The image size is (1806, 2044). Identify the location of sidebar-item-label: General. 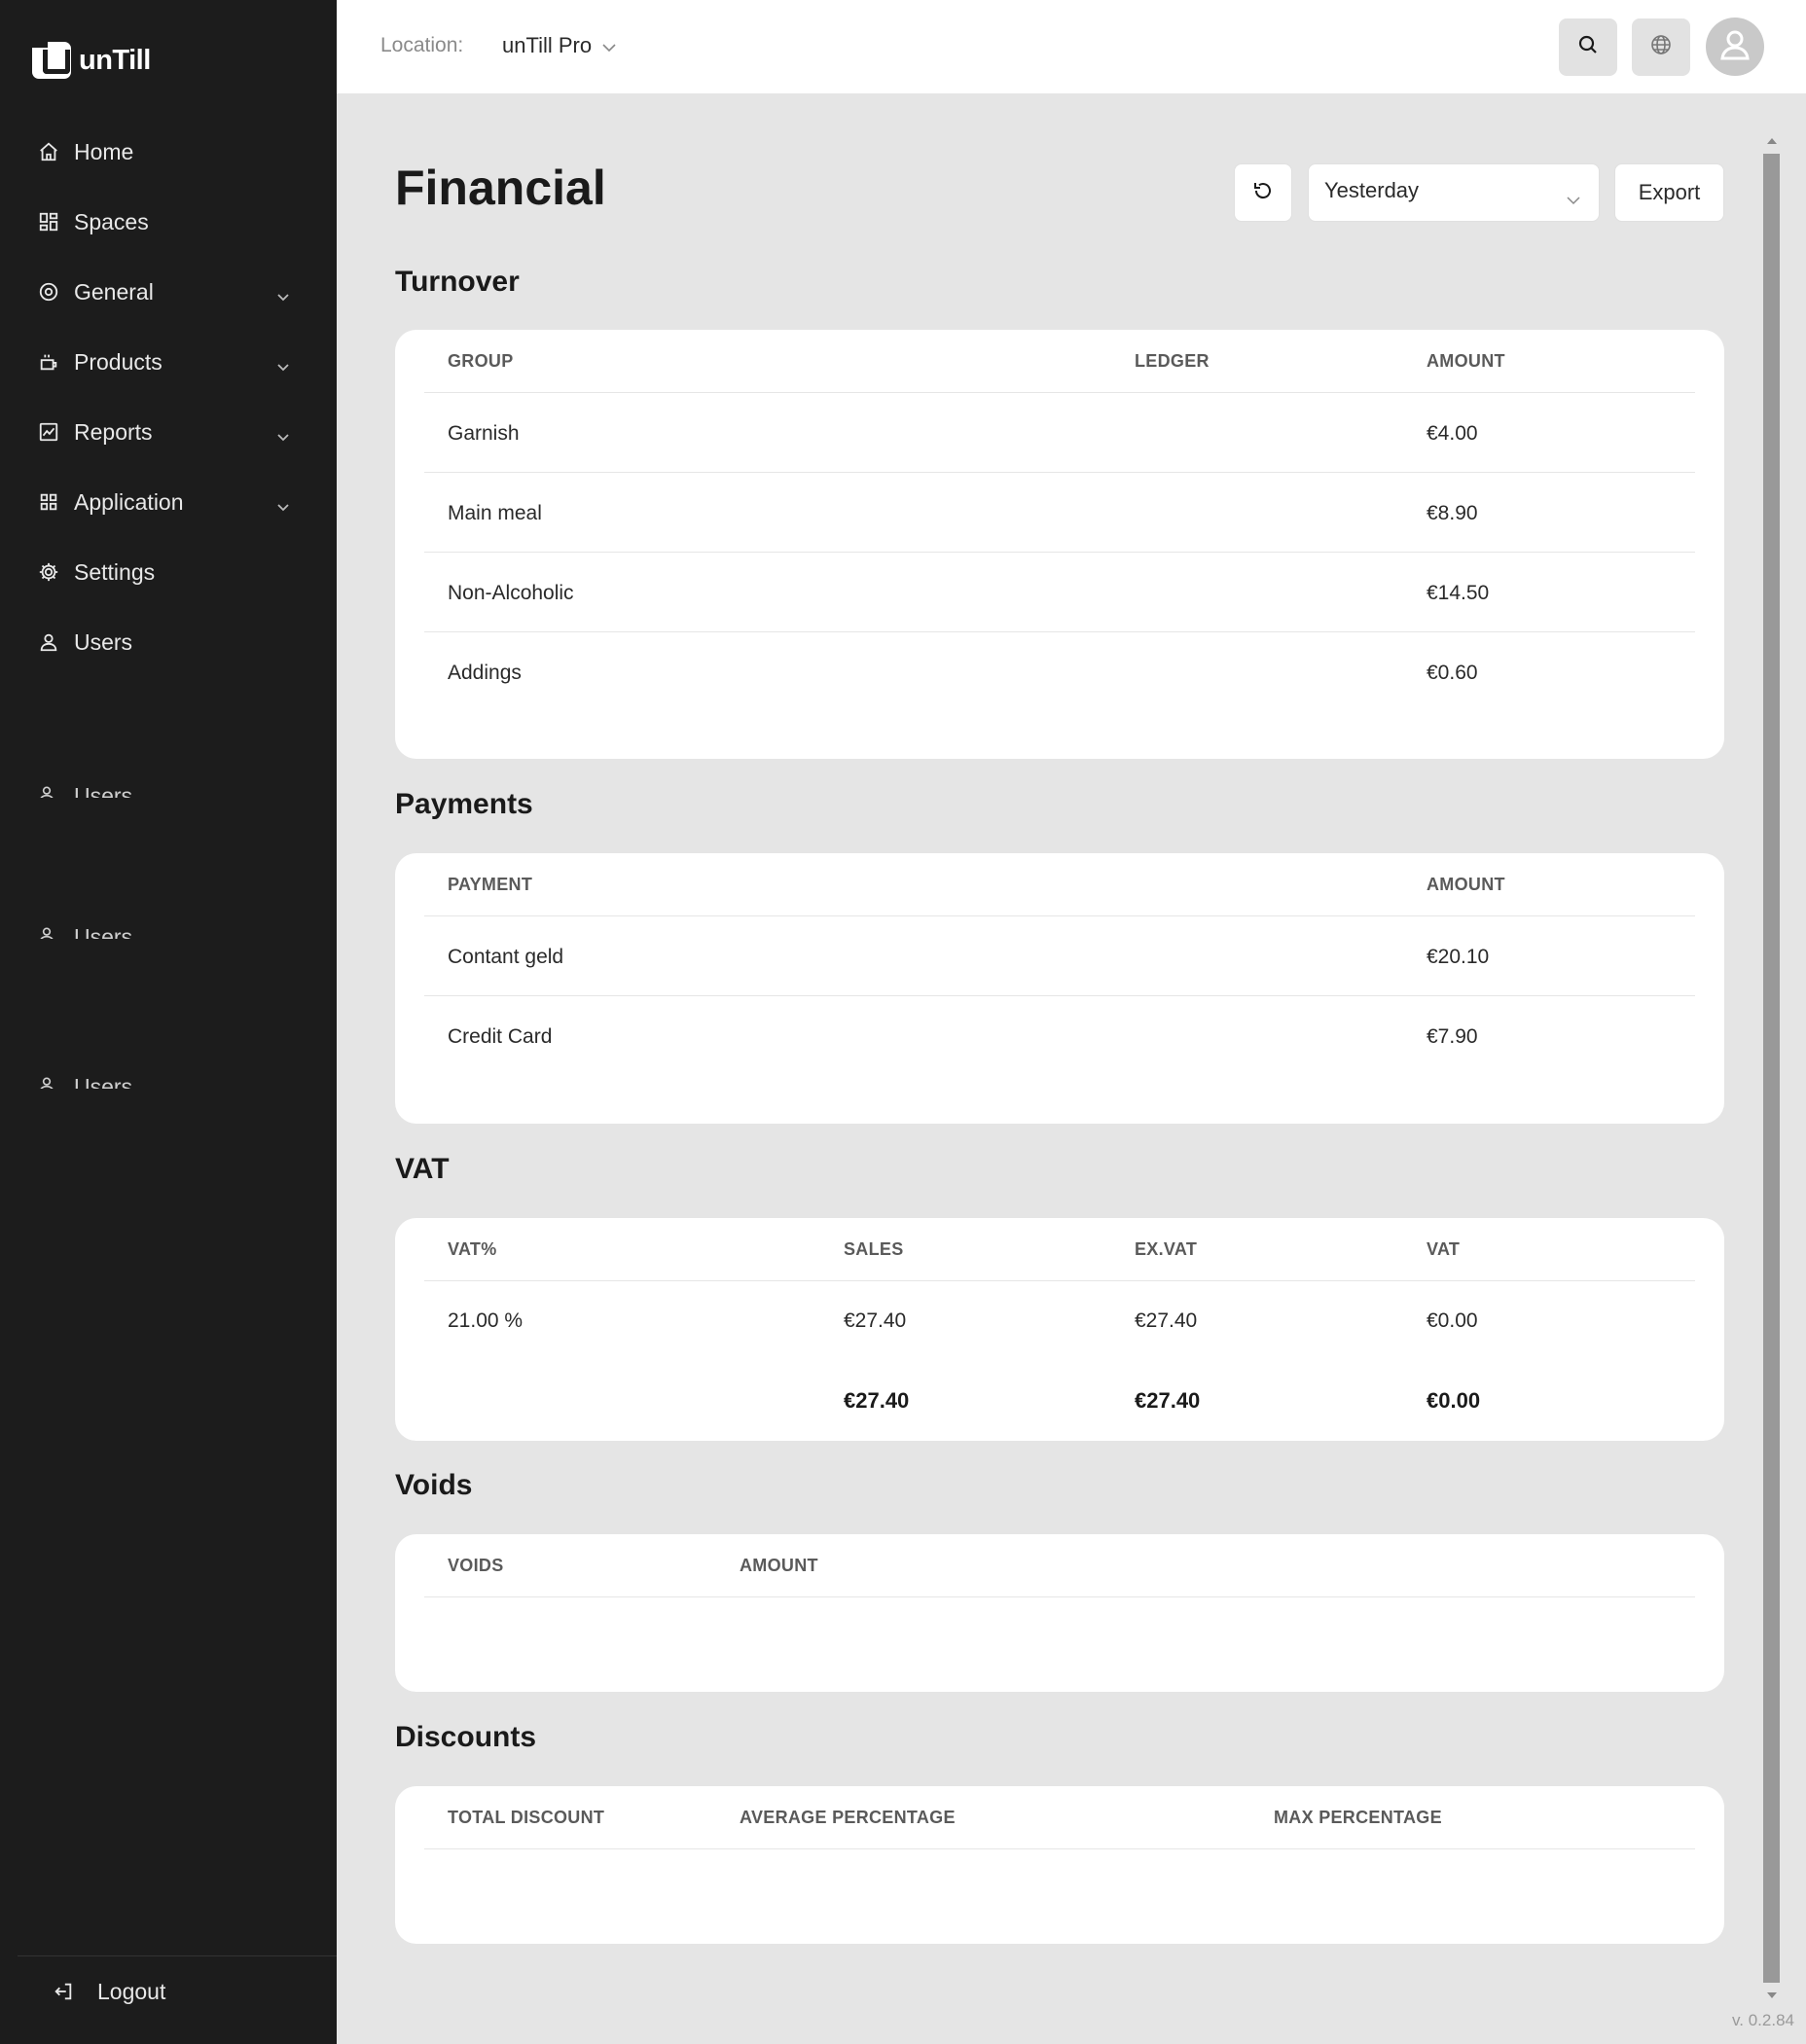
(114, 291).